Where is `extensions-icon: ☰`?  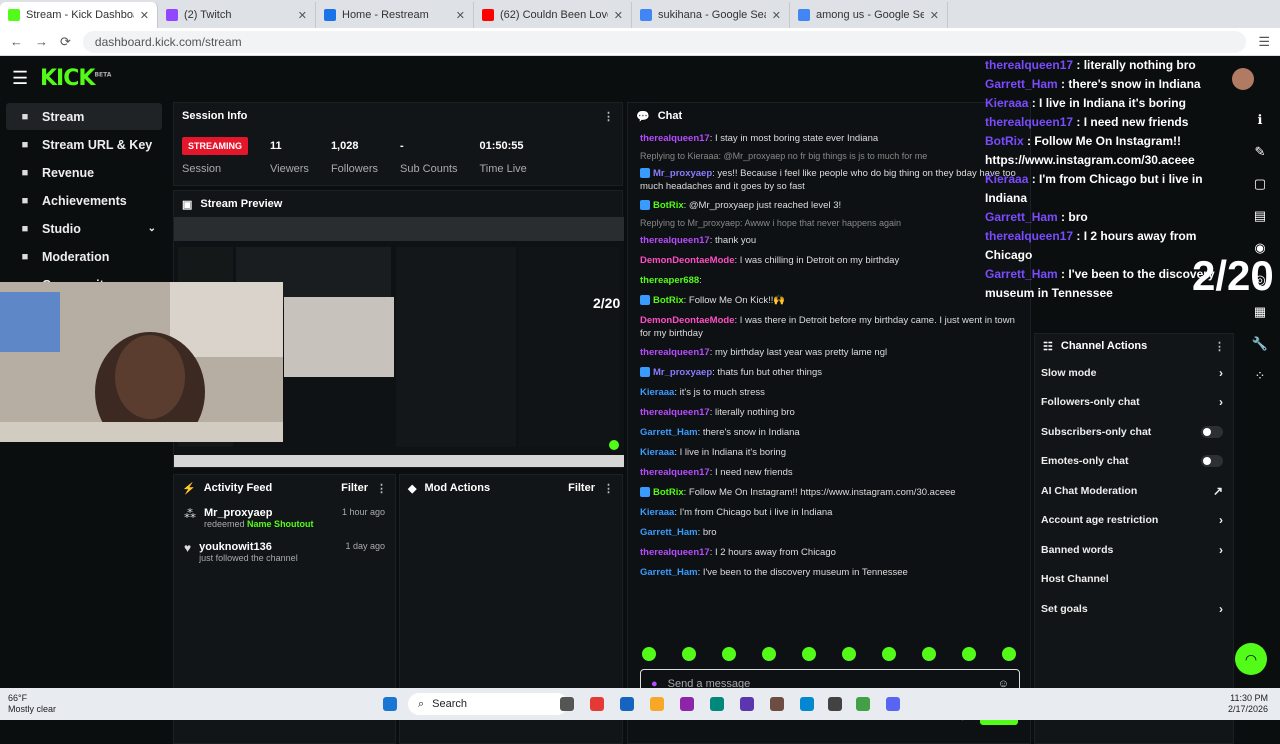 extensions-icon: ☰ is located at coordinates (1264, 42).